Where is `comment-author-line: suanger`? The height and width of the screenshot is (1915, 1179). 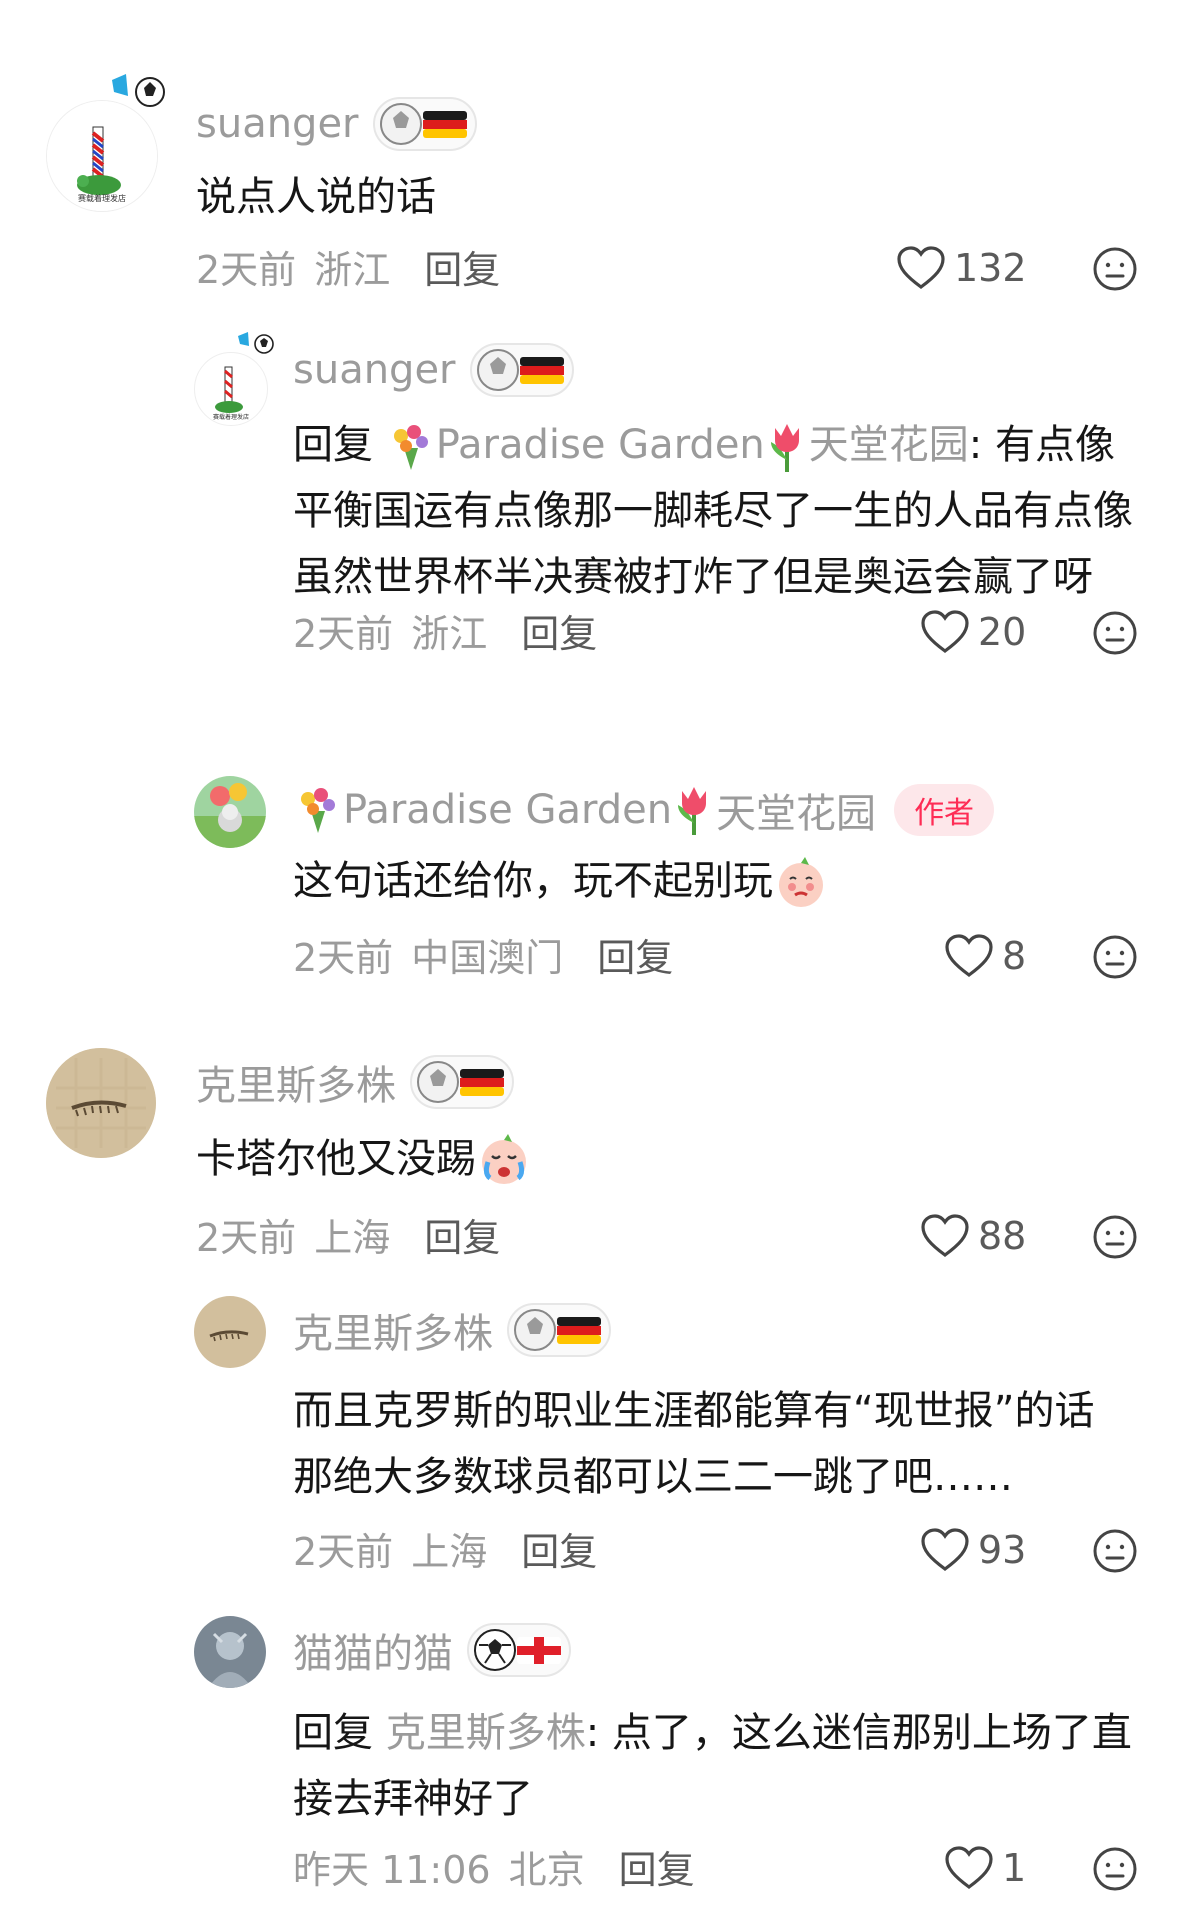
comment-author-line: suanger is located at coordinates (336, 124).